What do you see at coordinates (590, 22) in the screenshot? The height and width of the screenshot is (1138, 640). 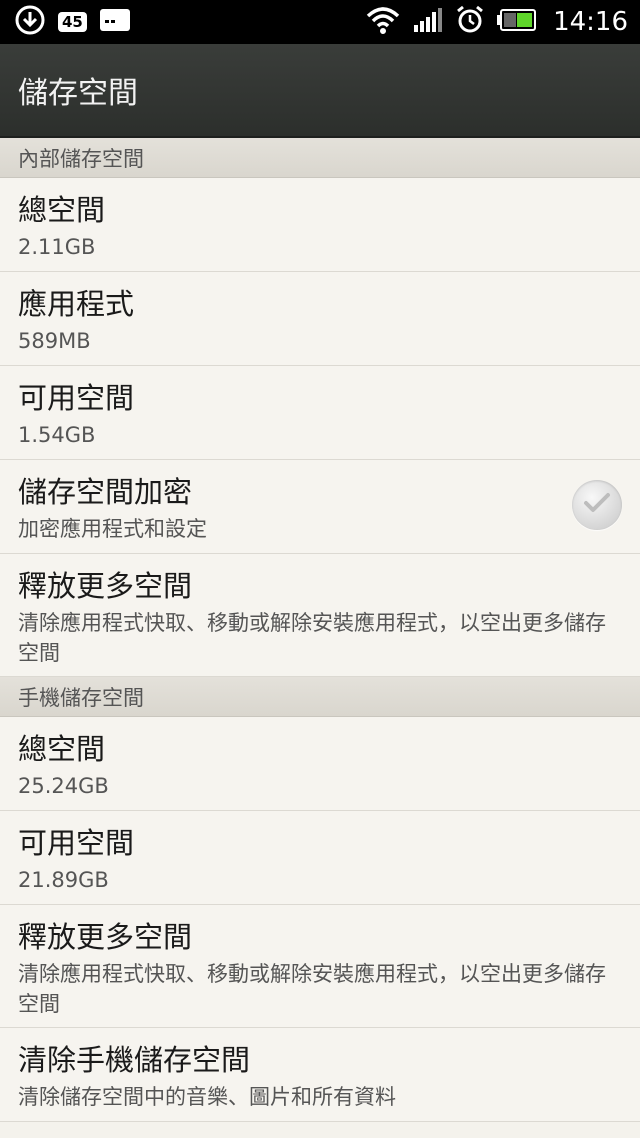 I see `clock-time: 14:16` at bounding box center [590, 22].